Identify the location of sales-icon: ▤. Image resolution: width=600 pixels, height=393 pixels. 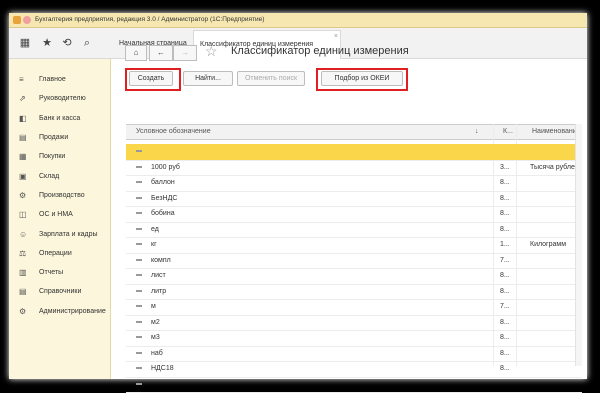
(23, 138).